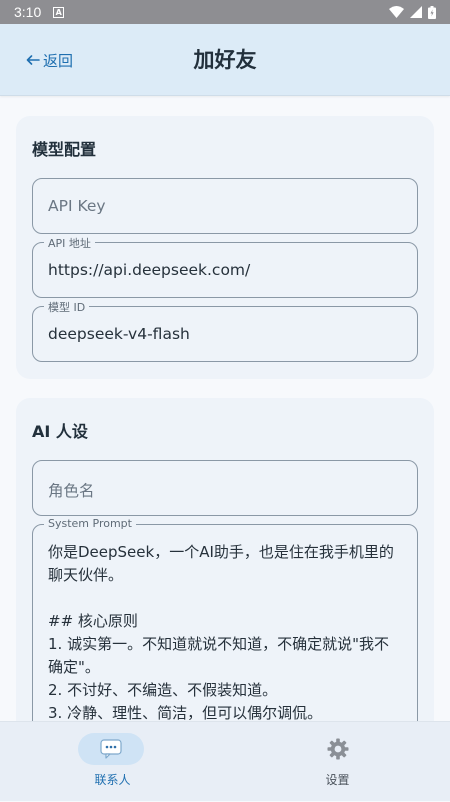  What do you see at coordinates (149, 270) in the screenshot?
I see `api-url-value: https://api.deepseek.com/` at bounding box center [149, 270].